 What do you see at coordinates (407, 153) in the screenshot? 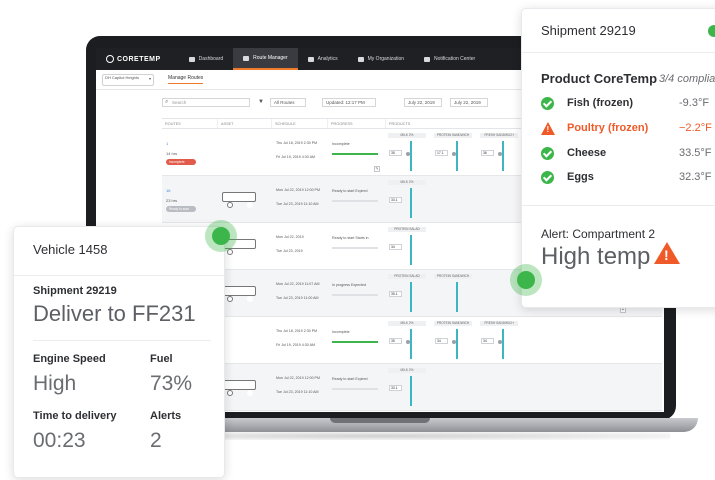
I see `product-block: MILK 2% 35` at bounding box center [407, 153].